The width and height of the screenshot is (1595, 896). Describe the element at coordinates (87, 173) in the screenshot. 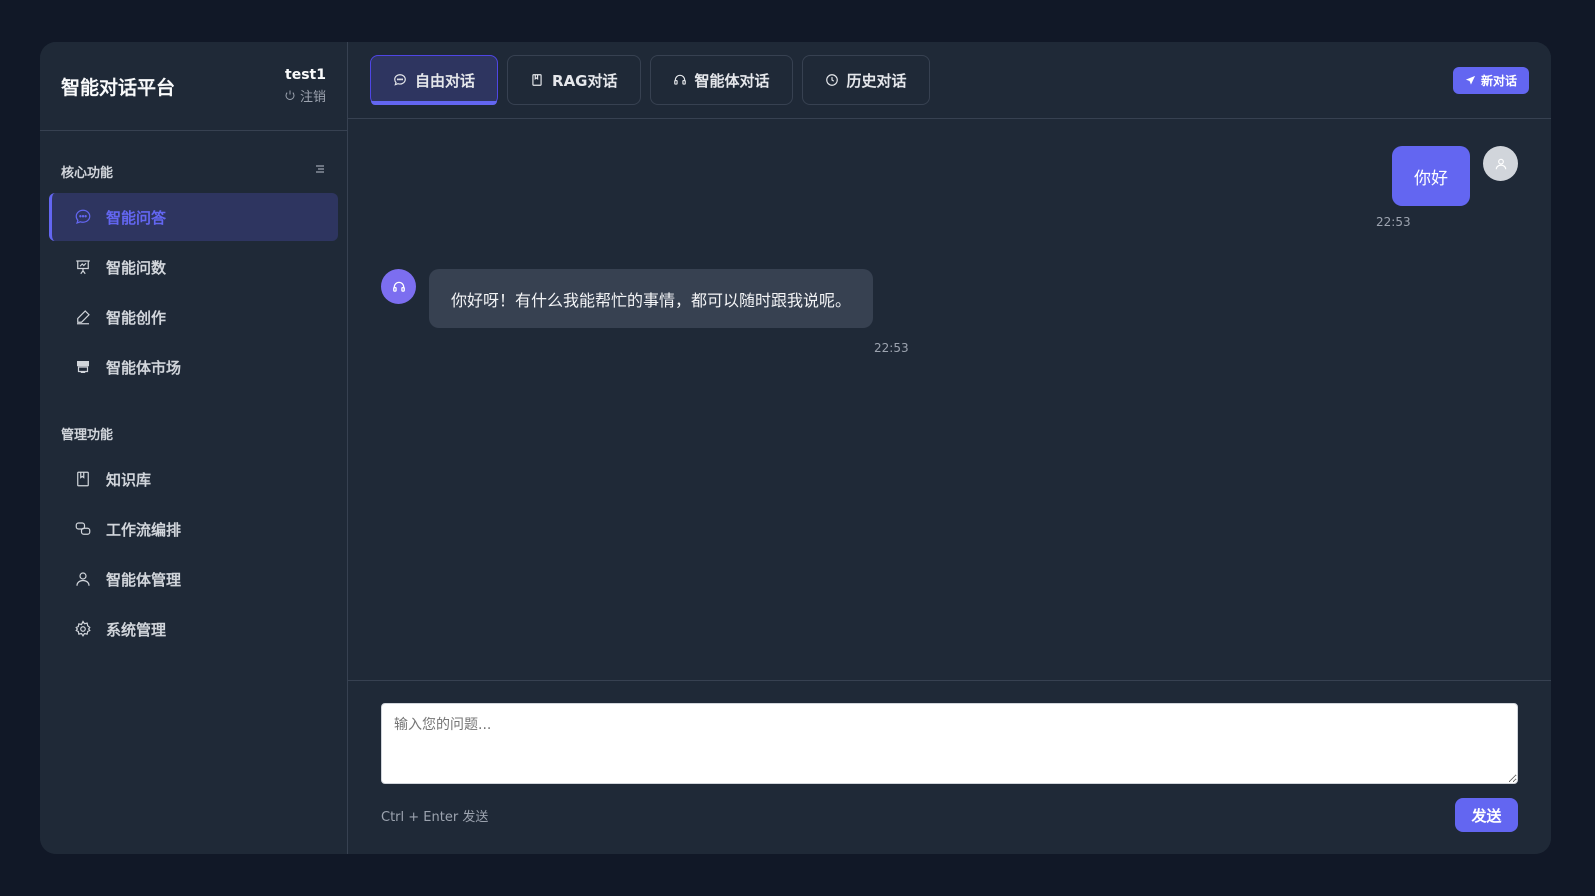

I see `section-core-title: 核心功能` at that location.